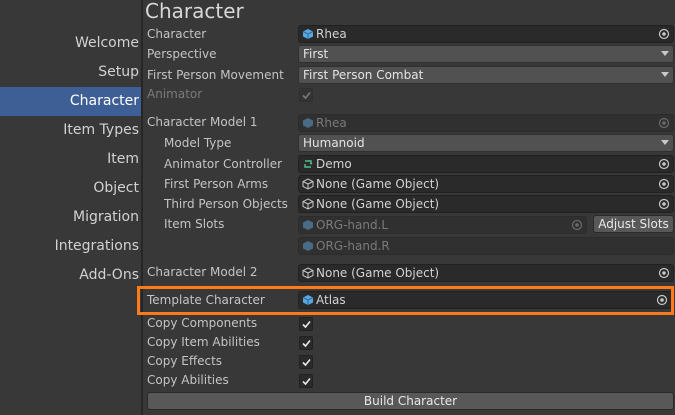 The width and height of the screenshot is (675, 415). What do you see at coordinates (486, 34) in the screenshot?
I see `character-field: Rhea` at bounding box center [486, 34].